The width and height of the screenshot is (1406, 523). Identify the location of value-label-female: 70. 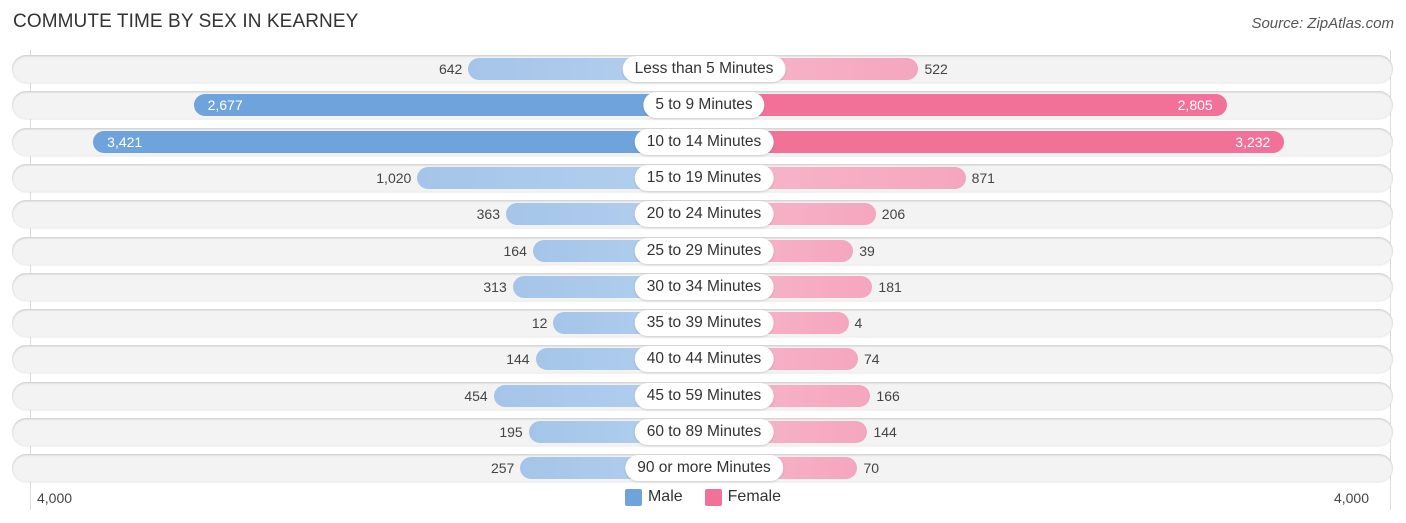
(871, 468).